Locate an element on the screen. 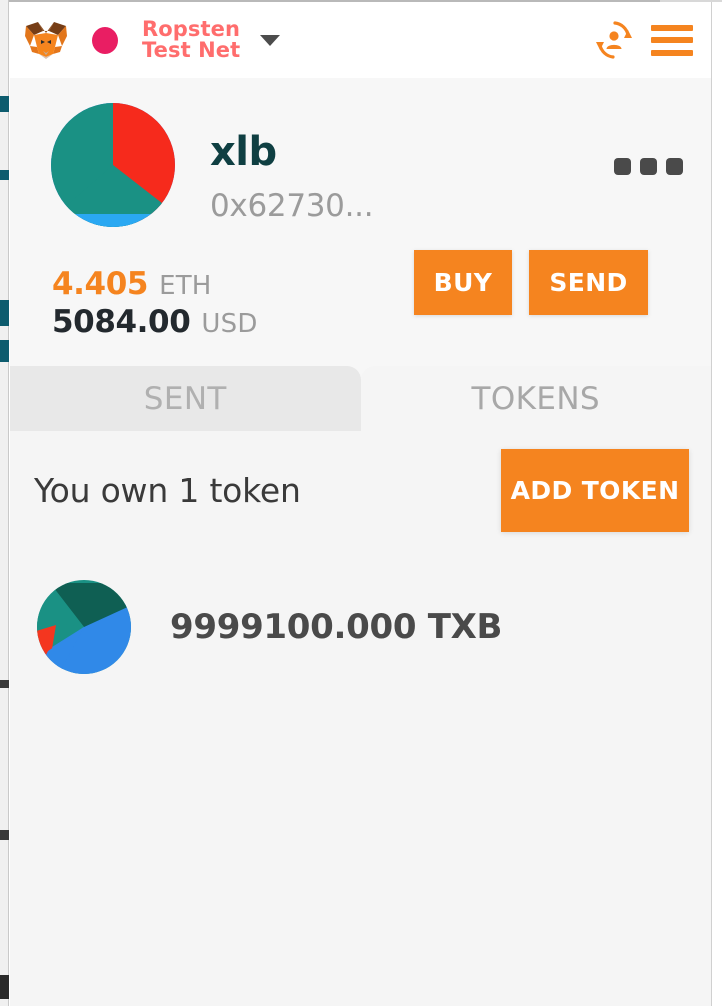 The width and height of the screenshot is (722, 1006). account-identicon is located at coordinates (113, 165).